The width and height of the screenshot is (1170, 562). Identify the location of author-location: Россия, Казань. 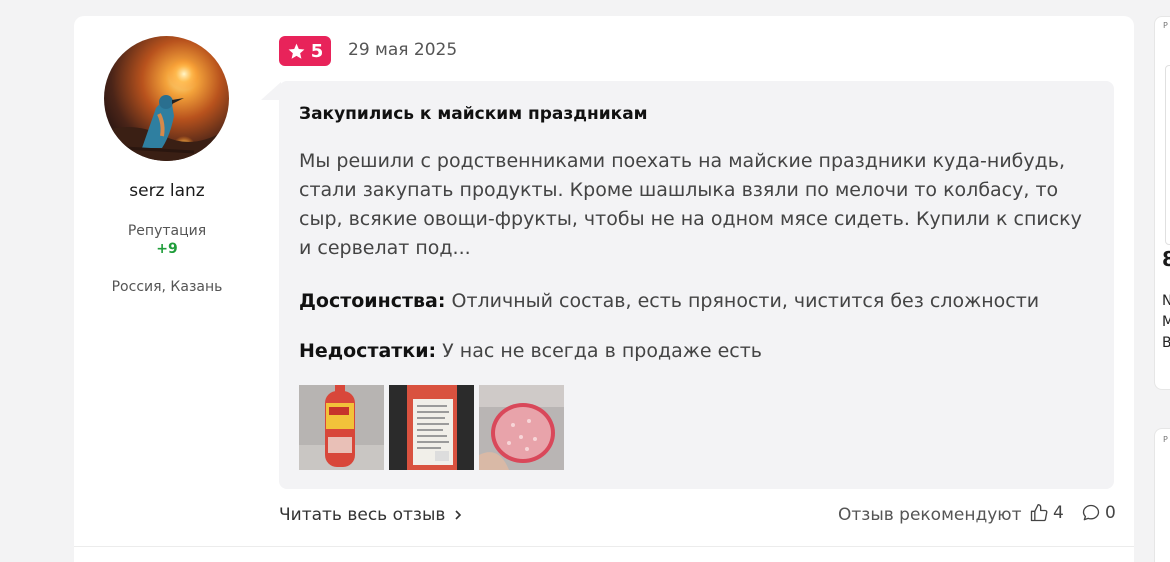
(167, 287).